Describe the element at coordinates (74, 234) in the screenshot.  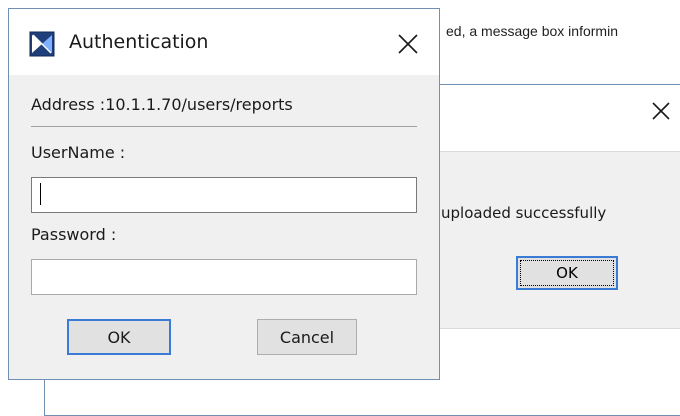
I see `password-label: Password :` at that location.